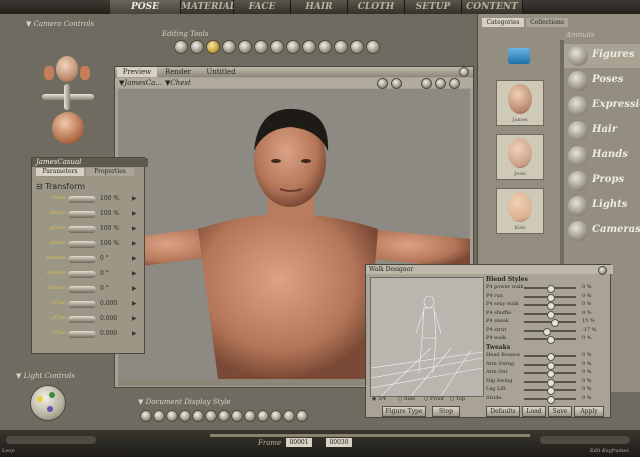  Describe the element at coordinates (492, 7) in the screenshot. I see `tab-content: CONTENT` at that location.